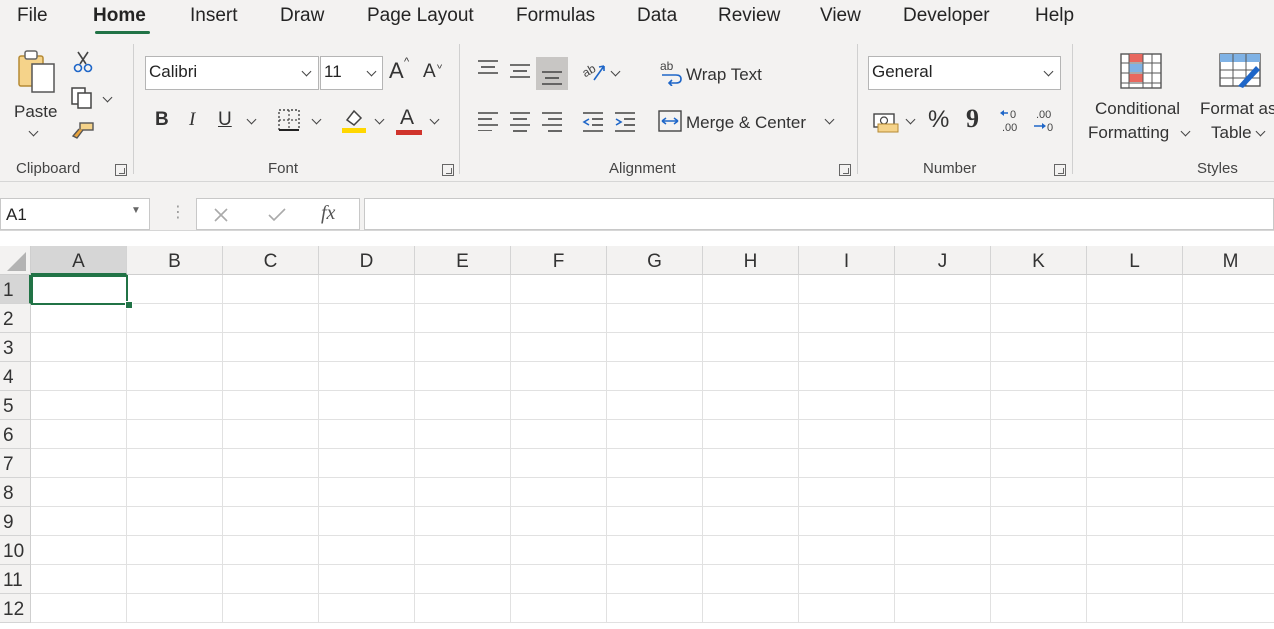 Image resolution: width=1274 pixels, height=629 pixels. What do you see at coordinates (271, 521) in the screenshot?
I see `cell-c9` at bounding box center [271, 521].